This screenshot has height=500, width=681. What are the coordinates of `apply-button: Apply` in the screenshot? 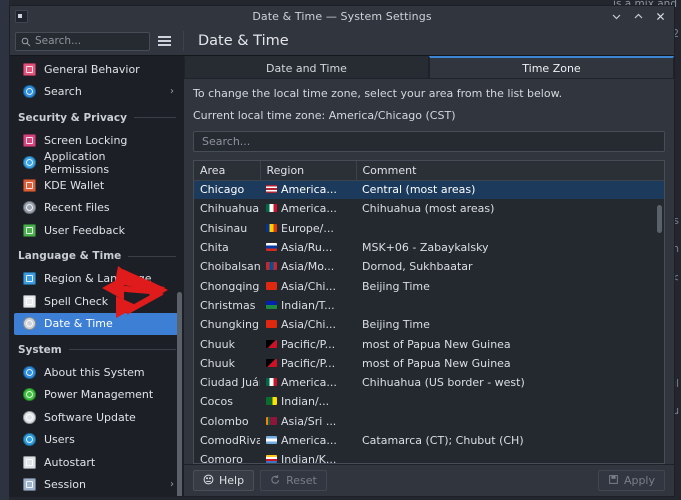 It's located at (631, 480).